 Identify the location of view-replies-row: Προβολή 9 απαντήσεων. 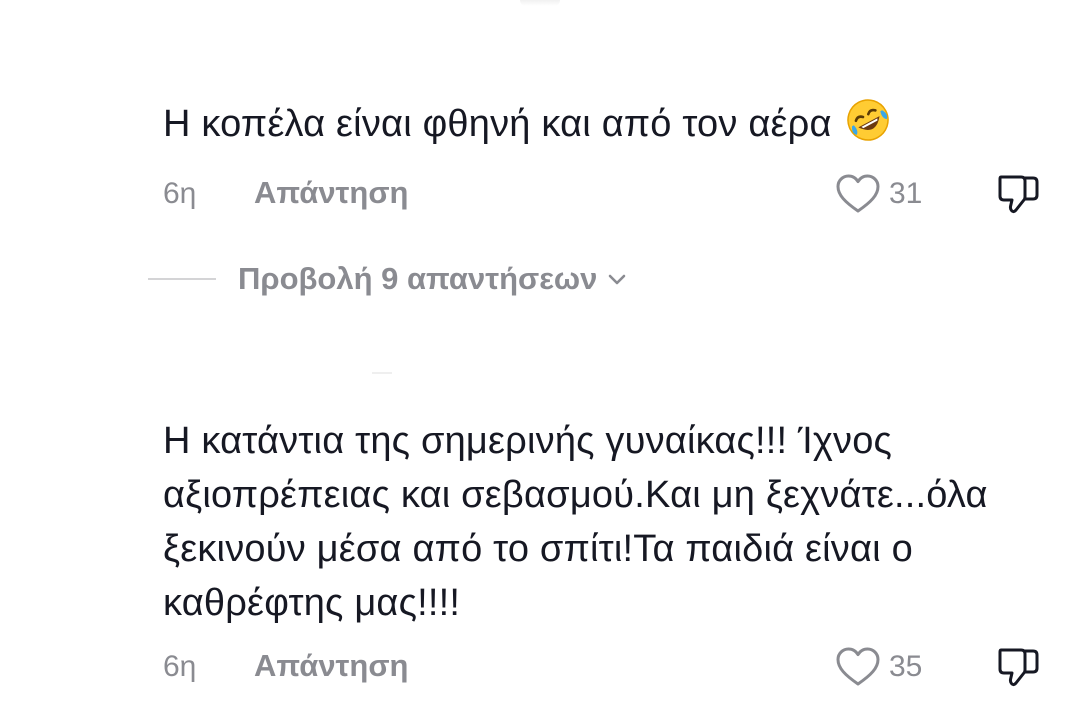
(388, 279).